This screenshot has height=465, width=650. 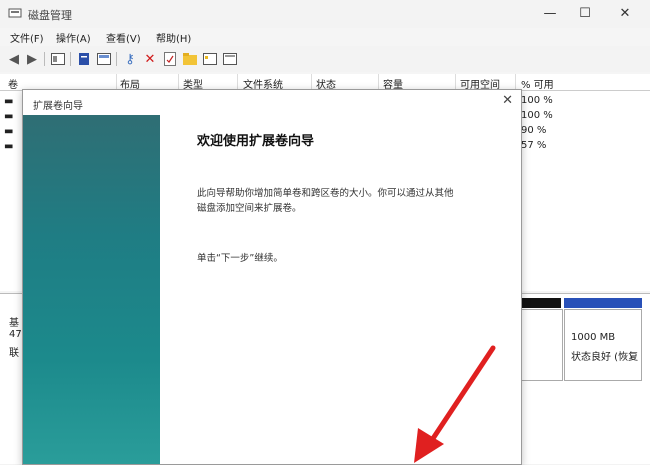 What do you see at coordinates (13, 83) in the screenshot?
I see `column-volume: 卷` at bounding box center [13, 83].